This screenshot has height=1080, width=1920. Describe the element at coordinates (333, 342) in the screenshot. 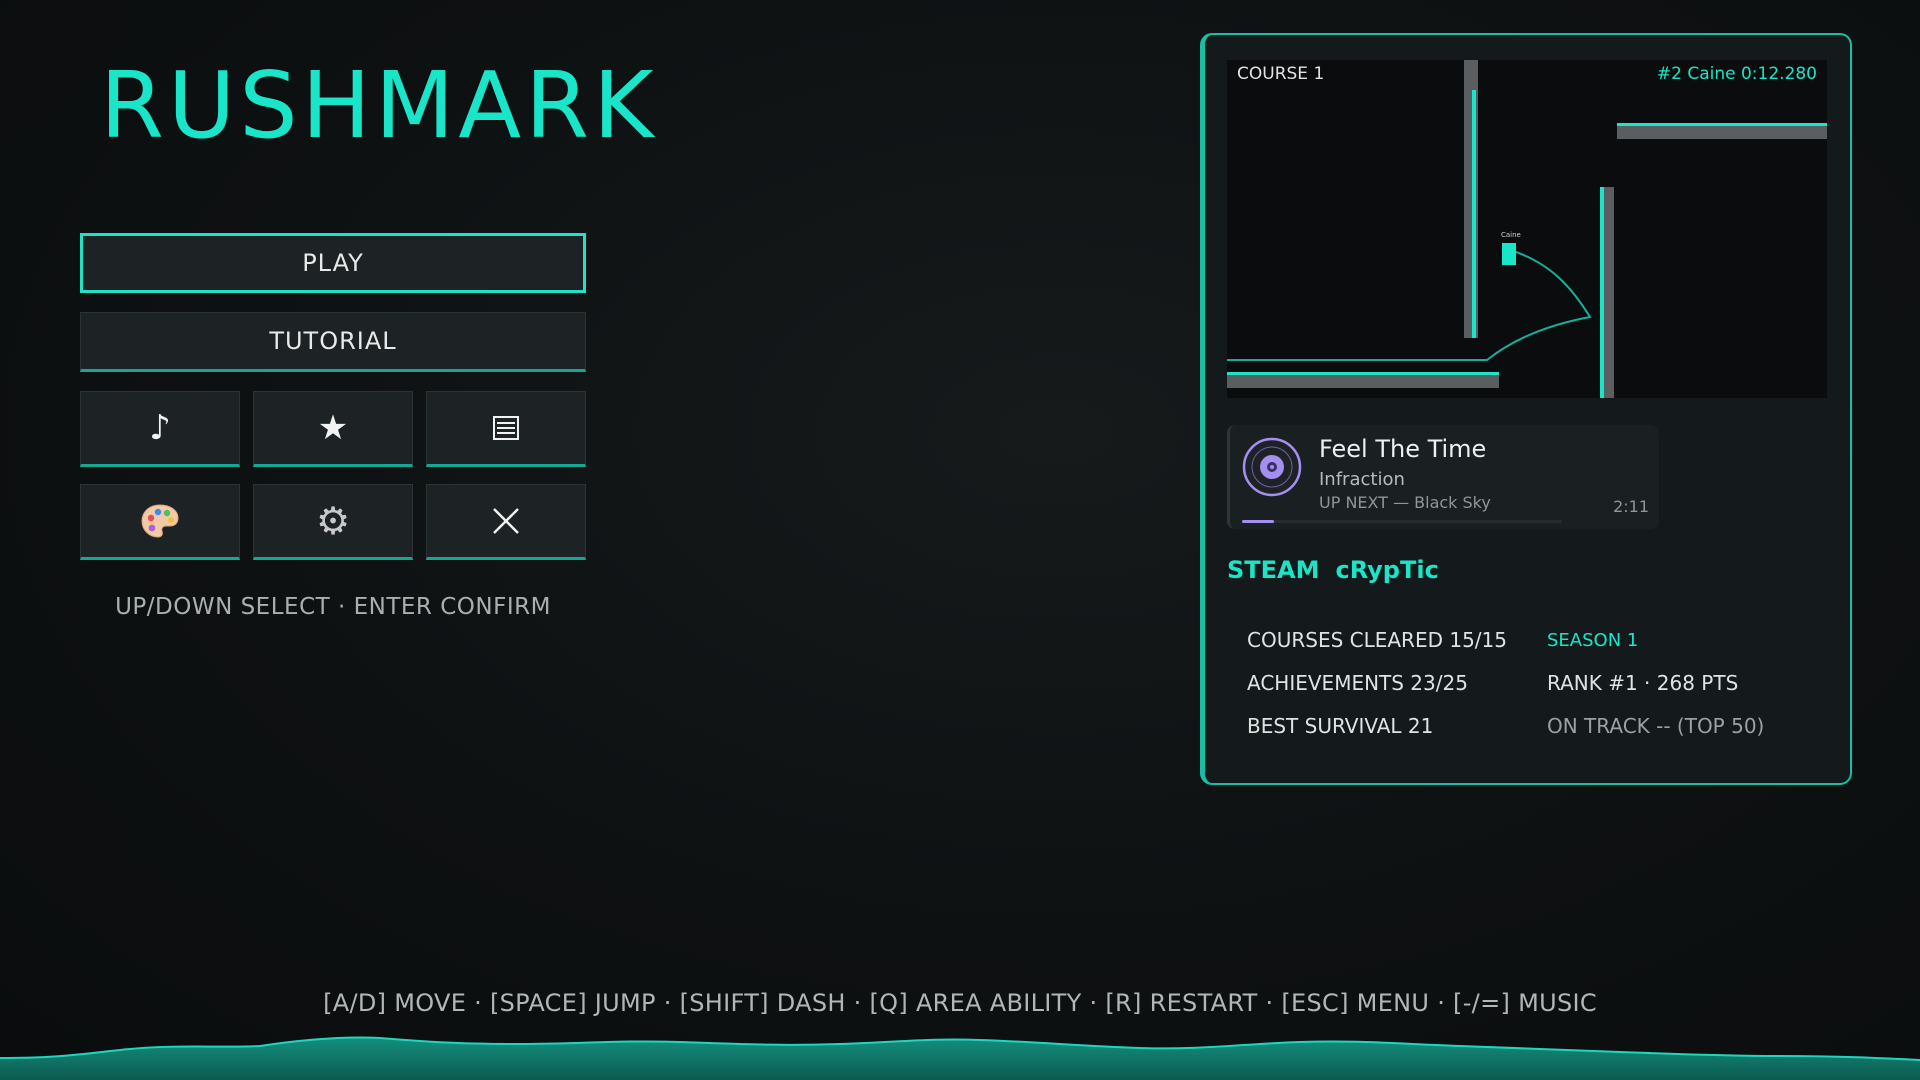

I see `tutorial-button: TUTORIAL` at that location.